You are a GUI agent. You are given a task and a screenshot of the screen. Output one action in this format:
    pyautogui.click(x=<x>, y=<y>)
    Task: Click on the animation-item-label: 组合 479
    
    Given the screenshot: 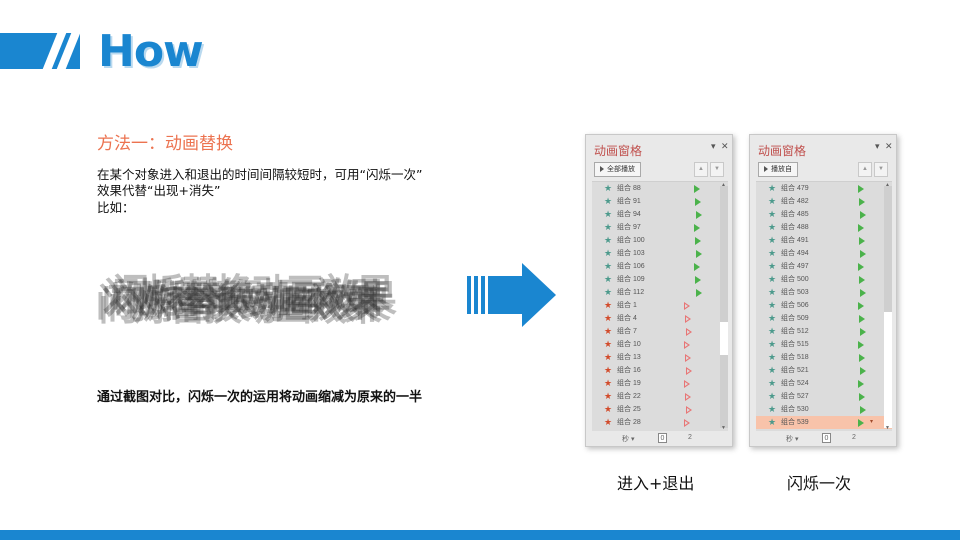 What is the action you would take?
    pyautogui.click(x=795, y=188)
    